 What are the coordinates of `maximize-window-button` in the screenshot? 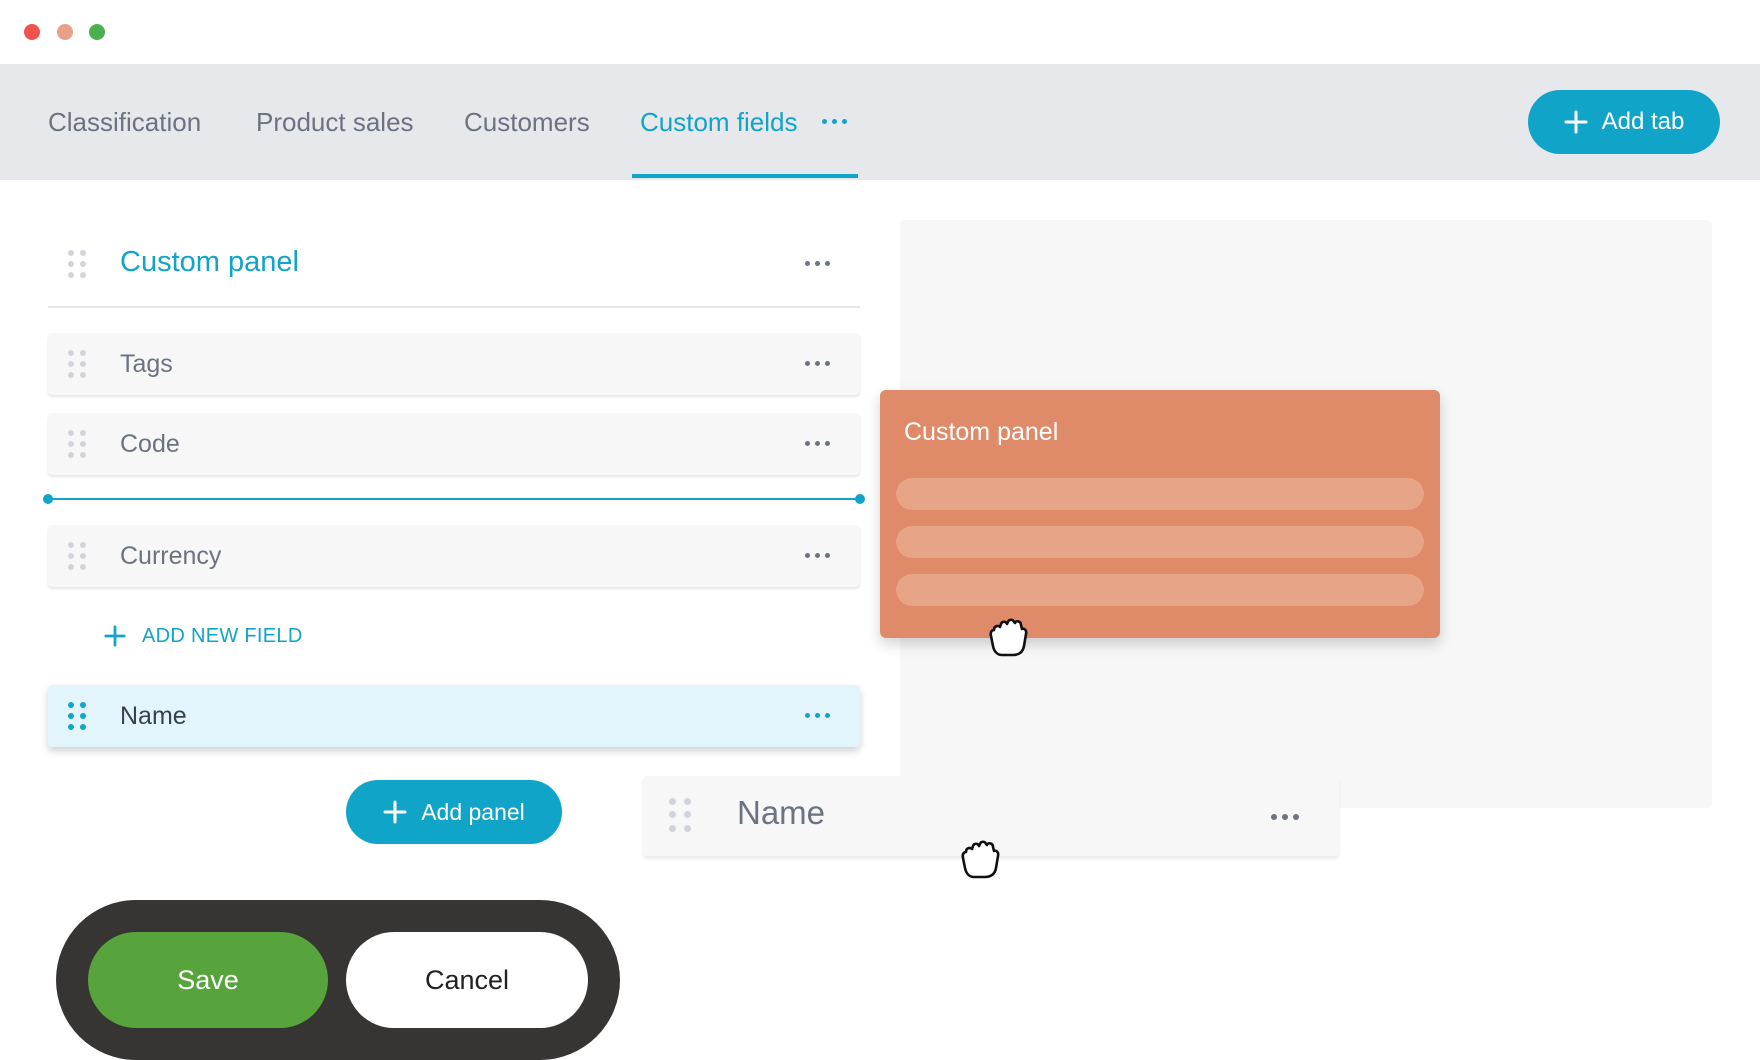 It's located at (97, 32).